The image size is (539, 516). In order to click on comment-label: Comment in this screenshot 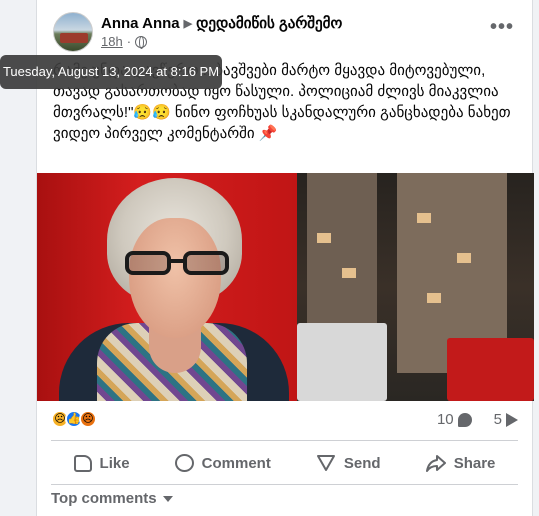, I will do `click(236, 463)`.